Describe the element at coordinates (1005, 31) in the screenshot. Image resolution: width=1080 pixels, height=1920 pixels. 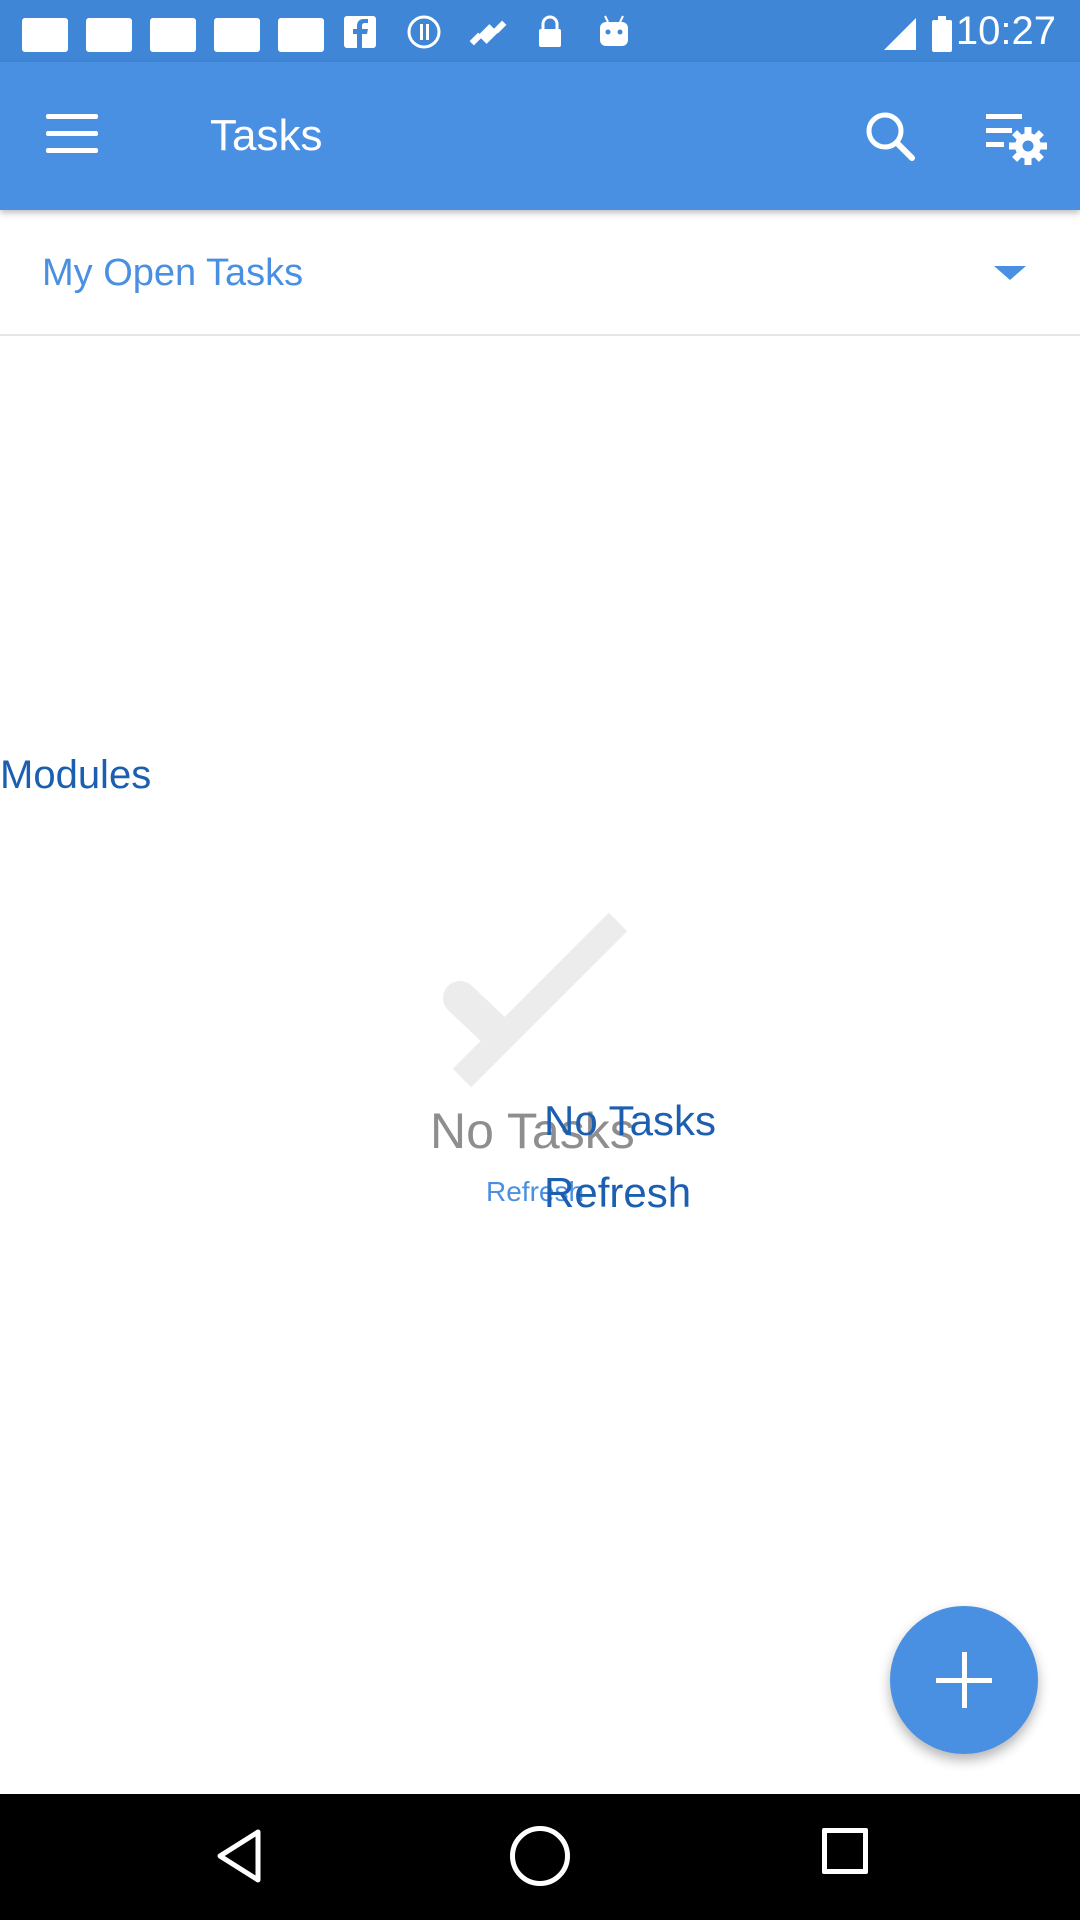
I see `status-time: 10:27` at that location.